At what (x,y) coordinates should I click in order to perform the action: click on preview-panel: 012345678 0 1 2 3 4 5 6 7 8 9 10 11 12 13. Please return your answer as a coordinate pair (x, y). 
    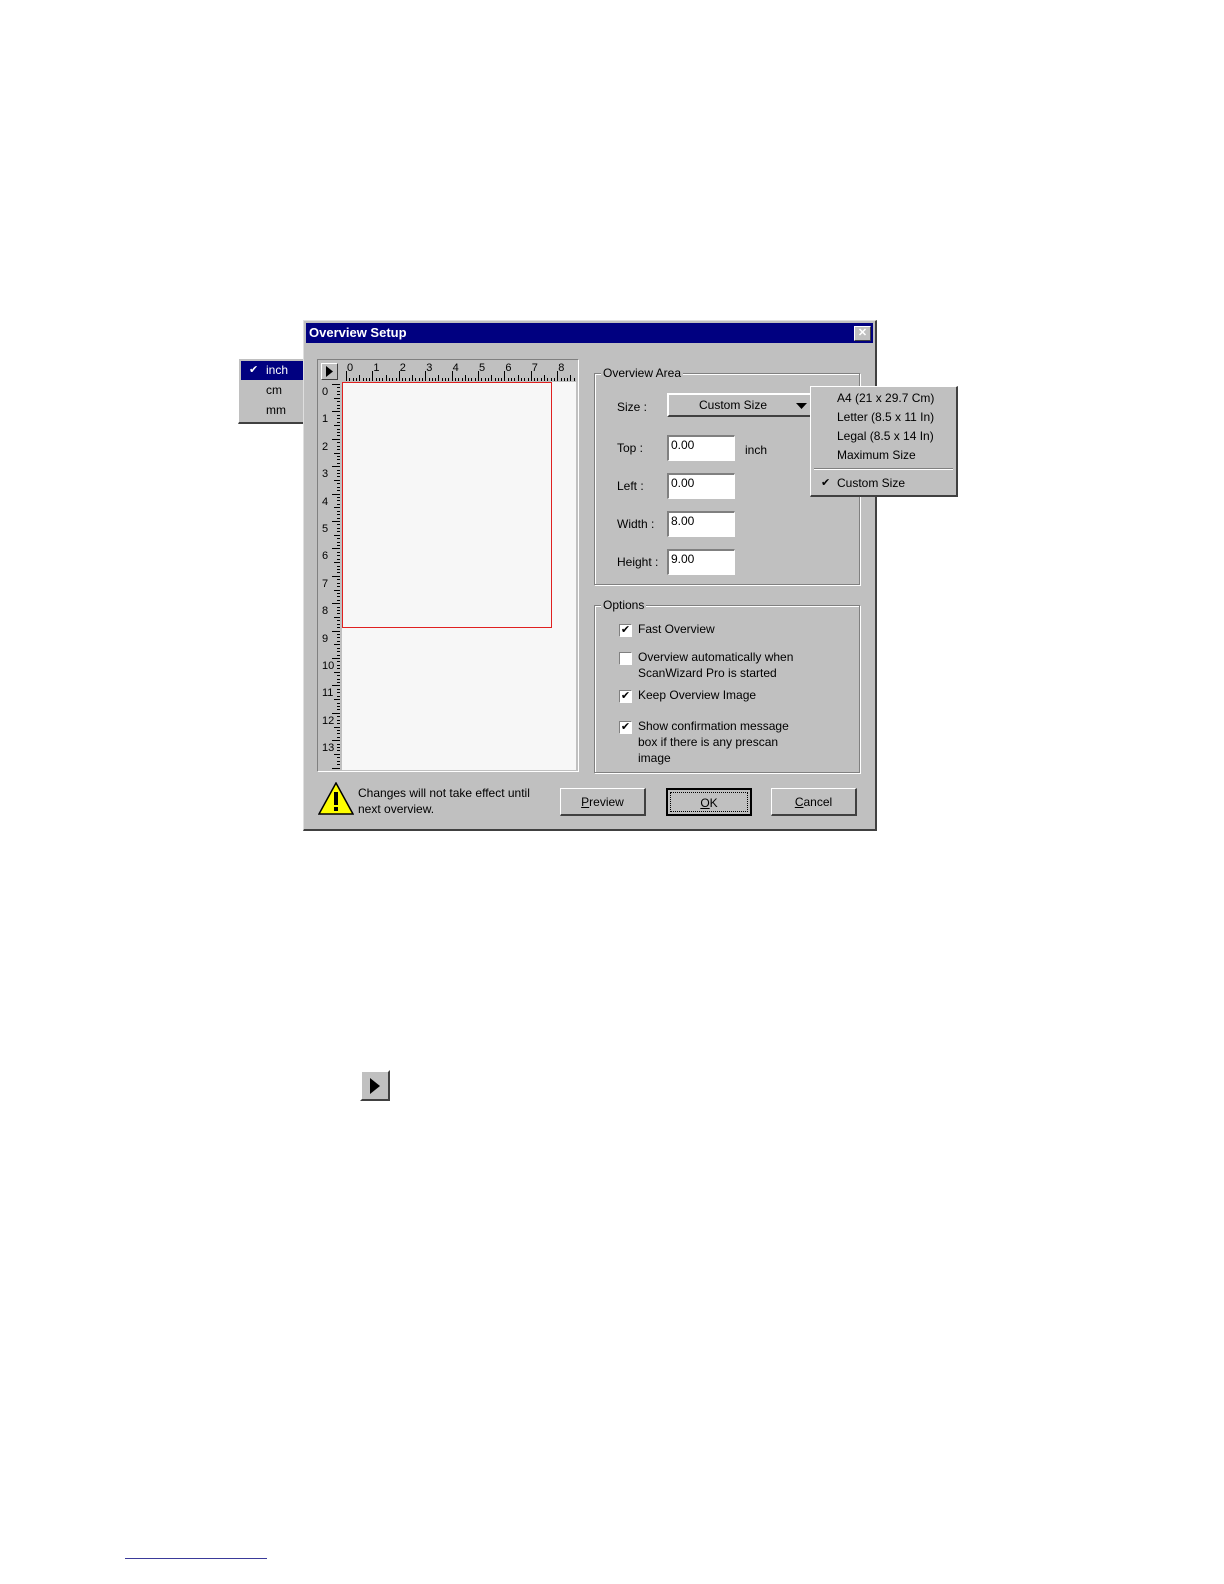
    Looking at the image, I should click on (448, 565).